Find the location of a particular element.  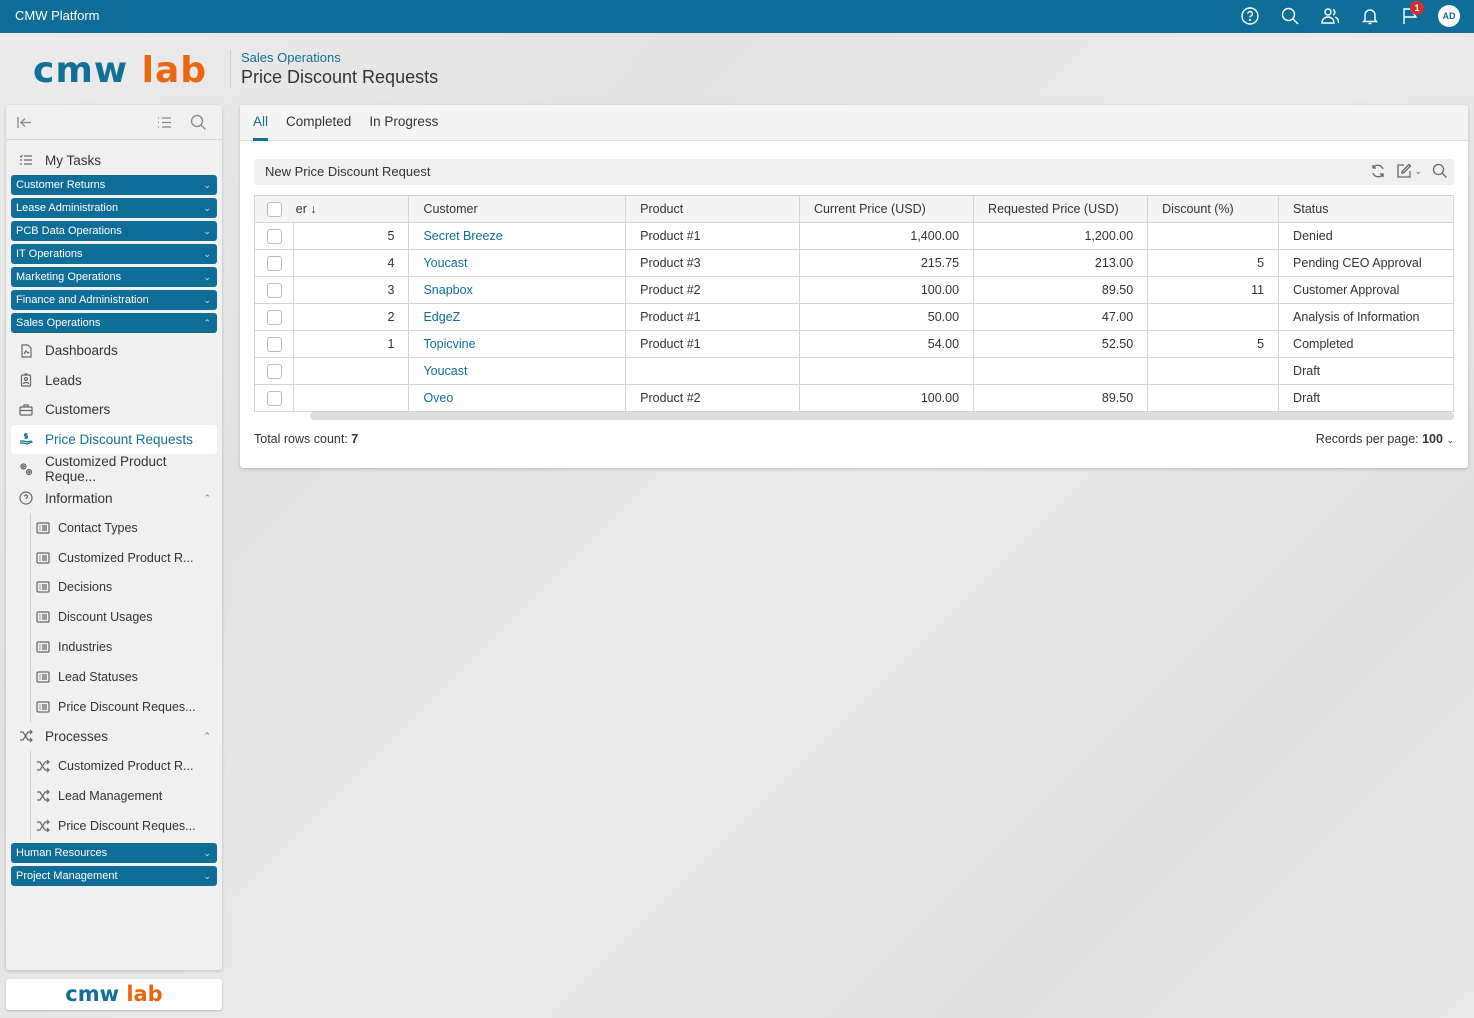

chevron-up-icon: ⌃ is located at coordinates (207, 497).